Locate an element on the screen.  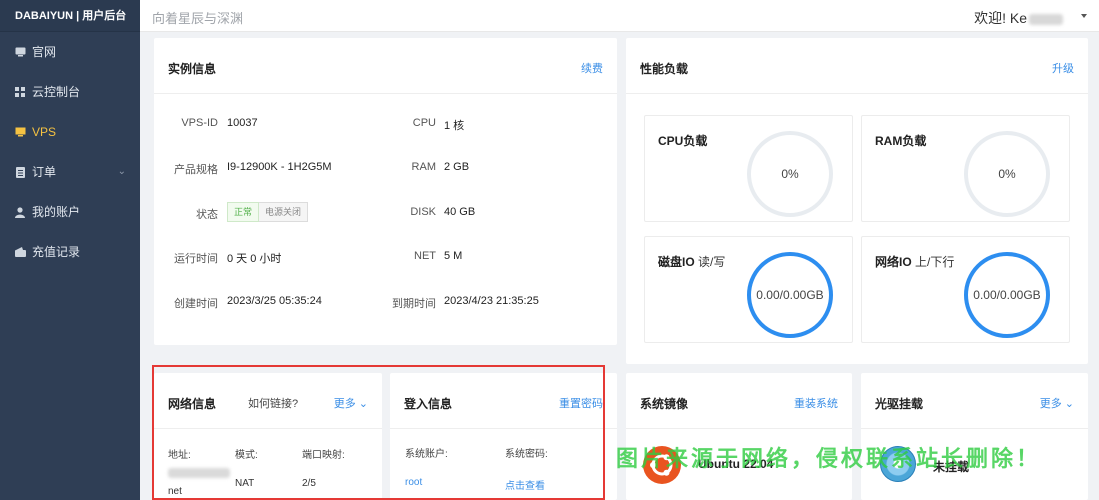
column-header: 地址: is located at coordinates (179, 455).